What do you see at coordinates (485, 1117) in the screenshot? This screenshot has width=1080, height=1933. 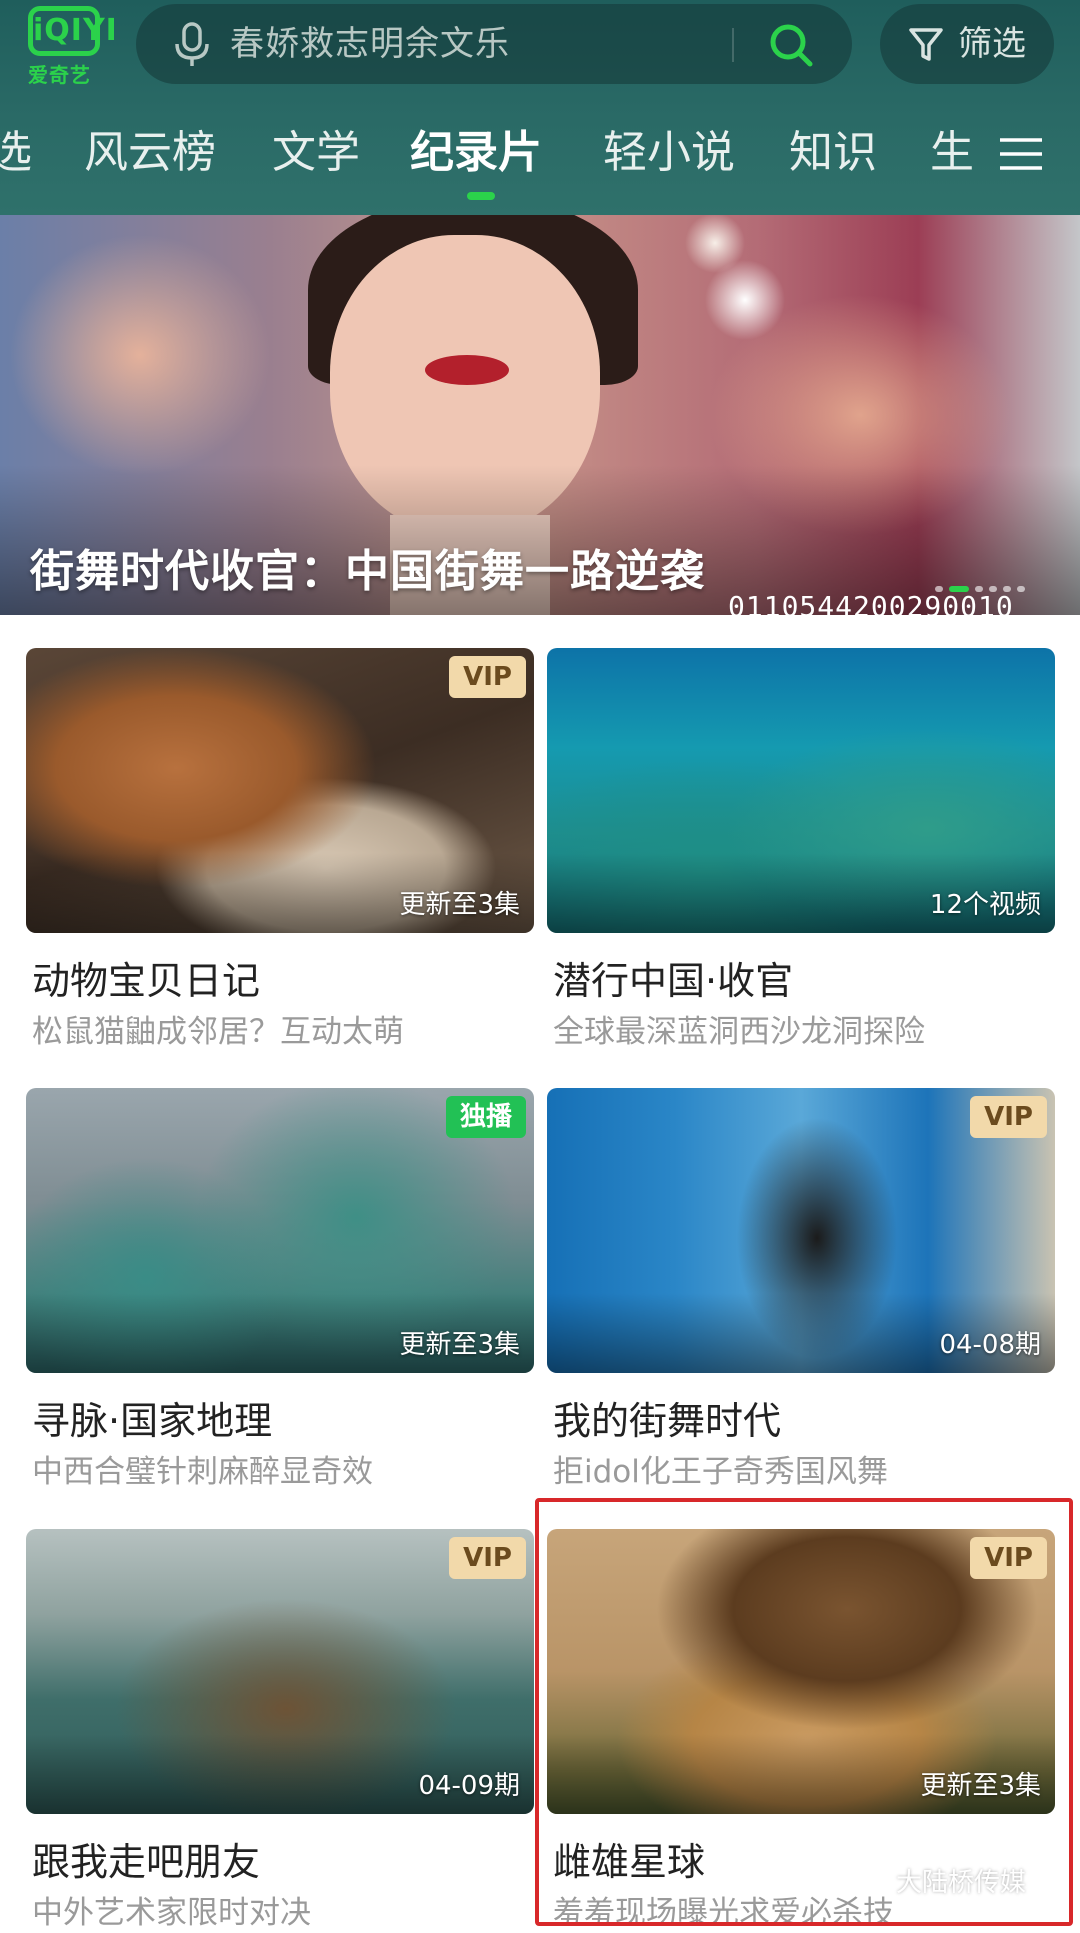 I see `exclusive-badge: 独播` at bounding box center [485, 1117].